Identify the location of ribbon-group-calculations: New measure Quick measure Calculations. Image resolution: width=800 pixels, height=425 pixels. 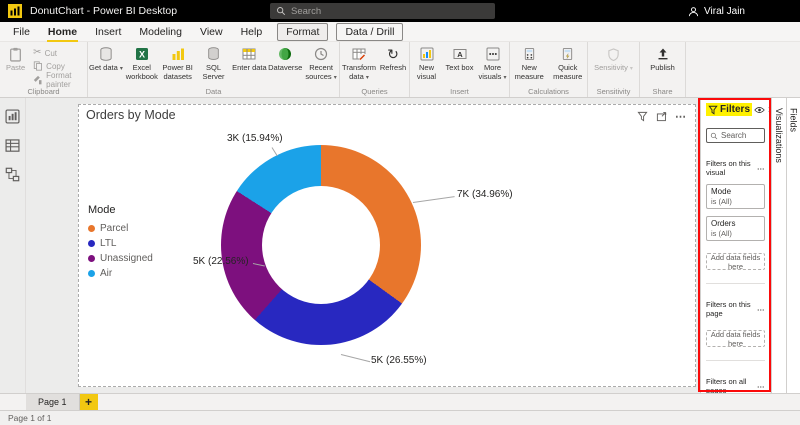
(549, 69).